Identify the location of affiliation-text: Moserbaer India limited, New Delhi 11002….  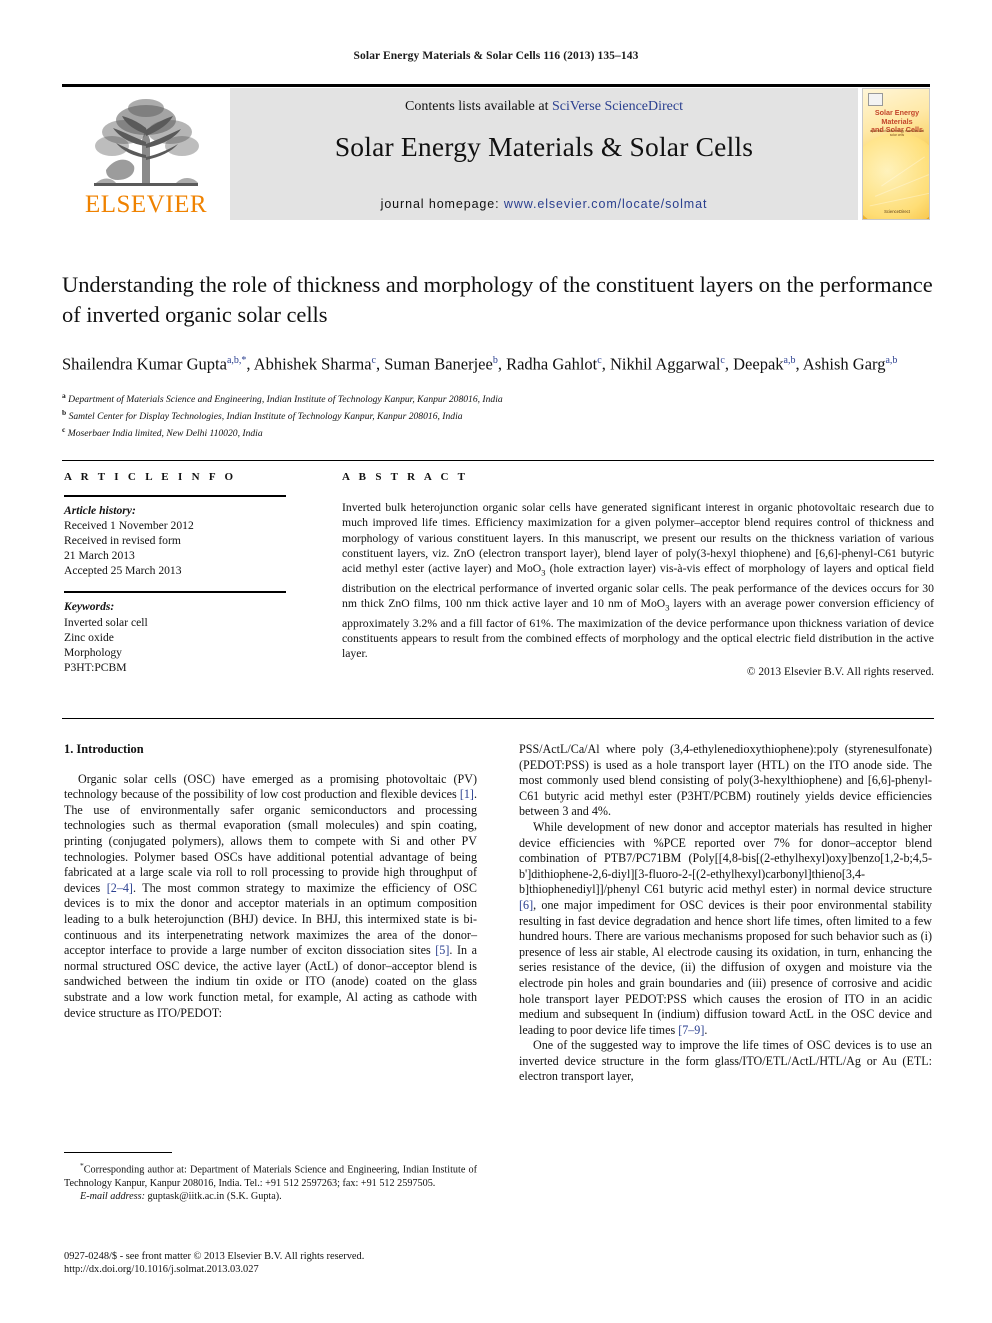
(165, 434).